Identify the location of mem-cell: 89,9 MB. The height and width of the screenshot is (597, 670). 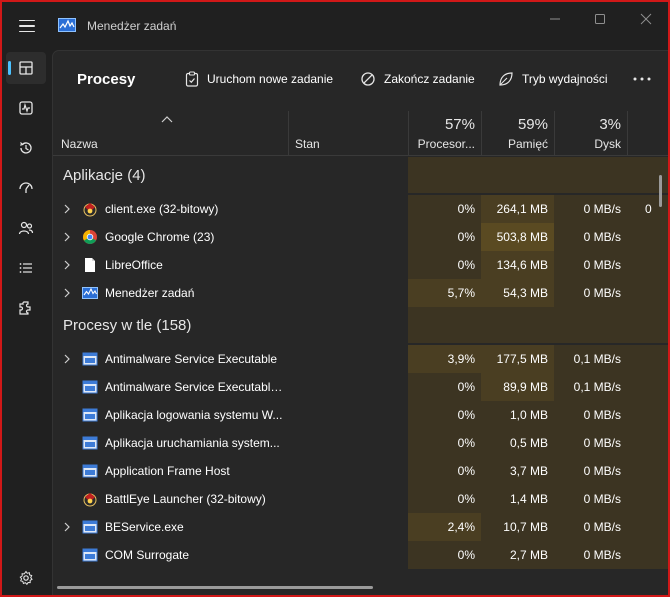
(517, 387).